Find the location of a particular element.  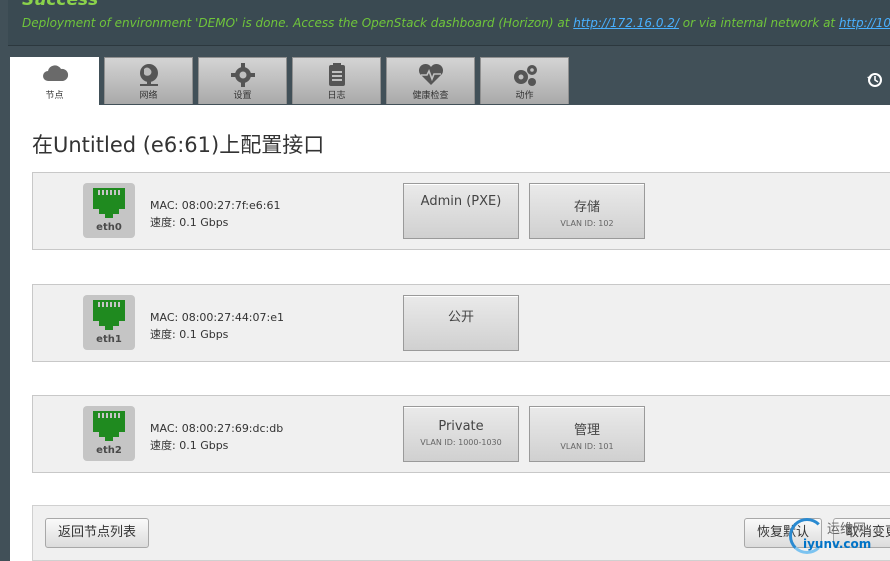

tab-label: 设置 is located at coordinates (242, 96).